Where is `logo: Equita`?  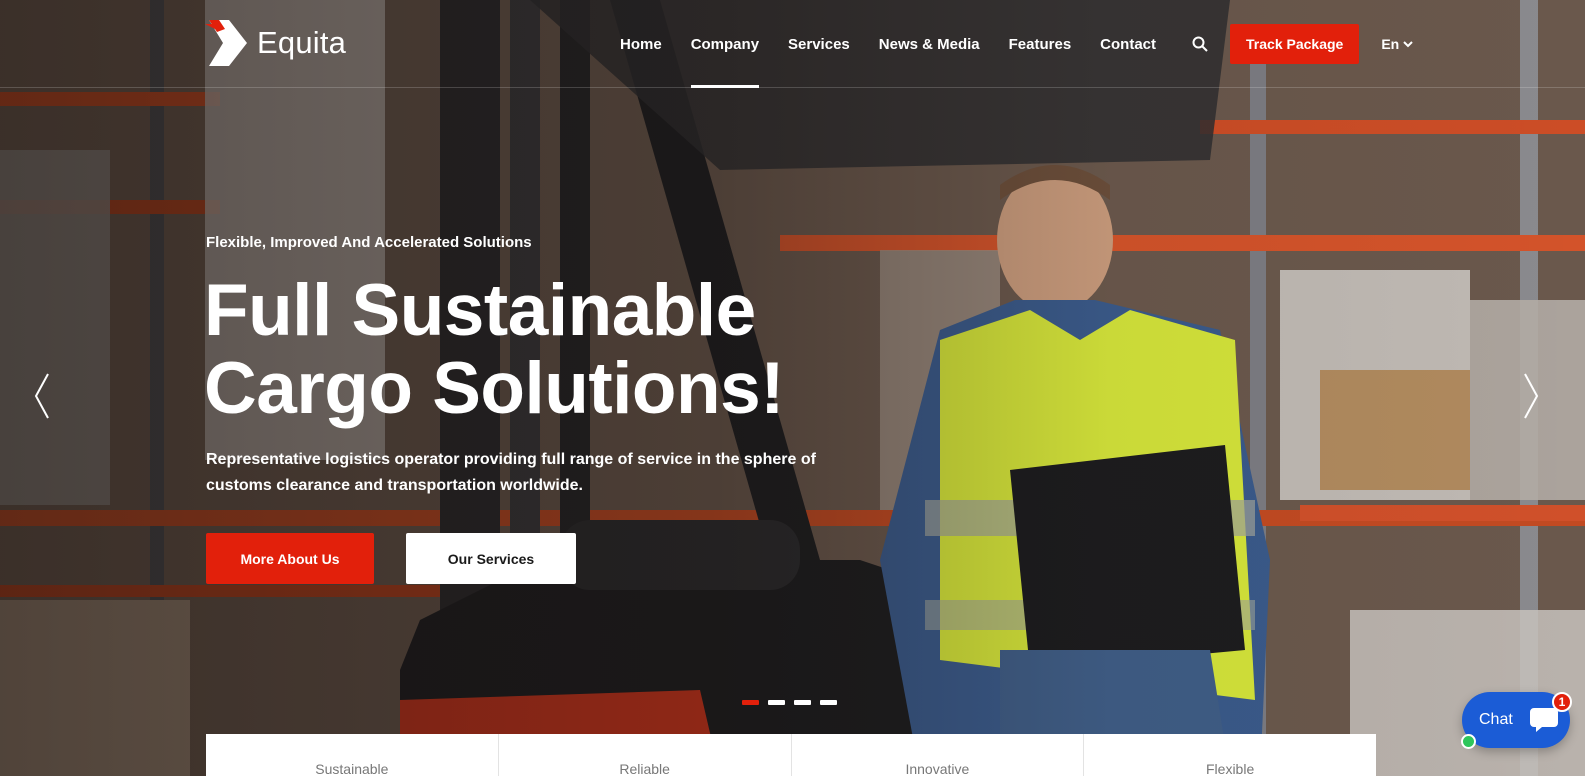 logo: Equita is located at coordinates (275, 43).